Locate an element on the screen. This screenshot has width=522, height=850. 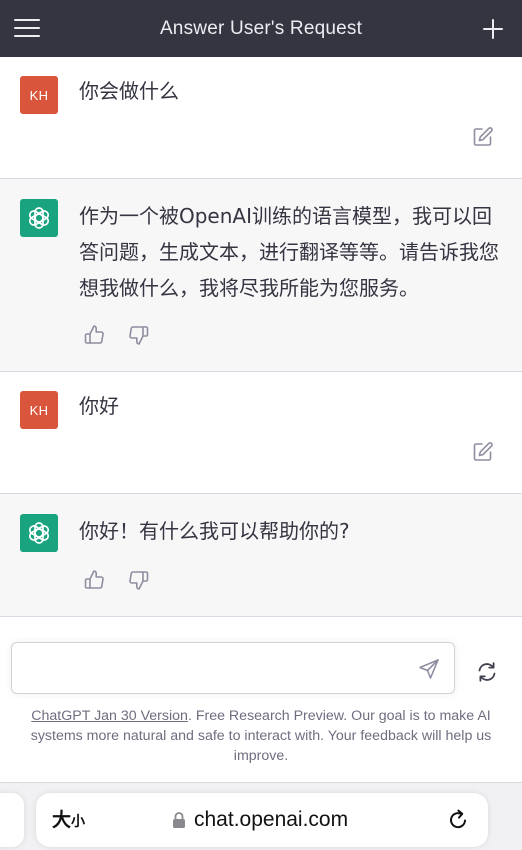
assistant-message: 你好！有什么我可以帮助你的? is located at coordinates (261, 555).